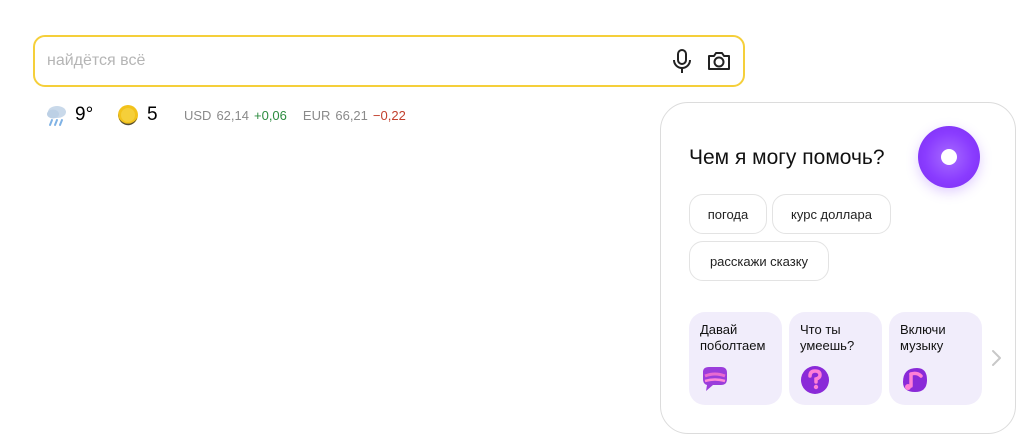 The width and height of the screenshot is (1029, 448). What do you see at coordinates (84, 114) in the screenshot?
I see `weather-temperature: 9°` at bounding box center [84, 114].